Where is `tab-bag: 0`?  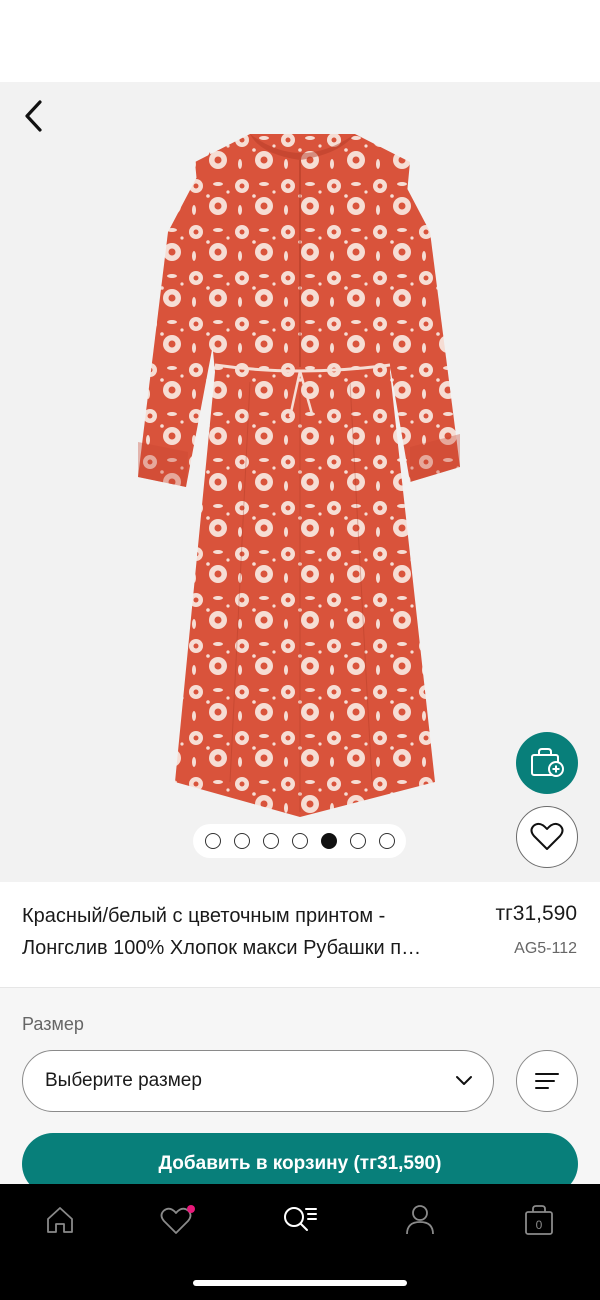 tab-bag: 0 is located at coordinates (539, 1220).